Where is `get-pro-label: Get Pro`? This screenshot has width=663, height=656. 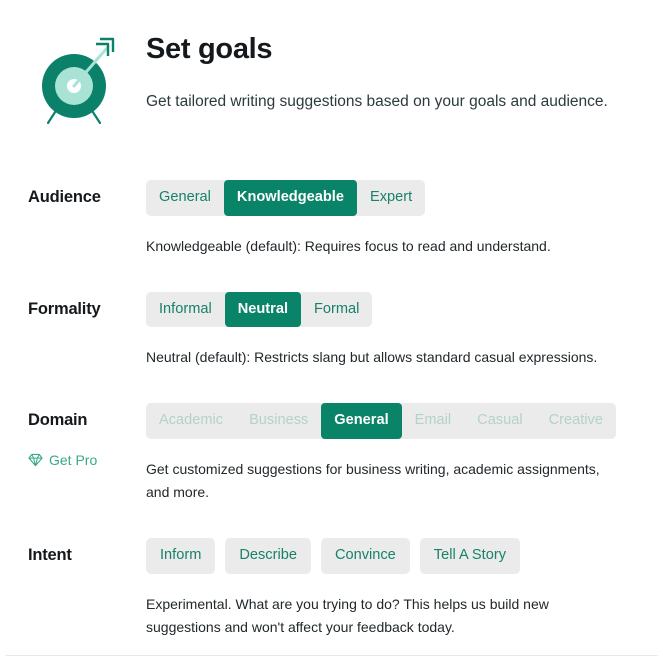
get-pro-label: Get Pro is located at coordinates (73, 460).